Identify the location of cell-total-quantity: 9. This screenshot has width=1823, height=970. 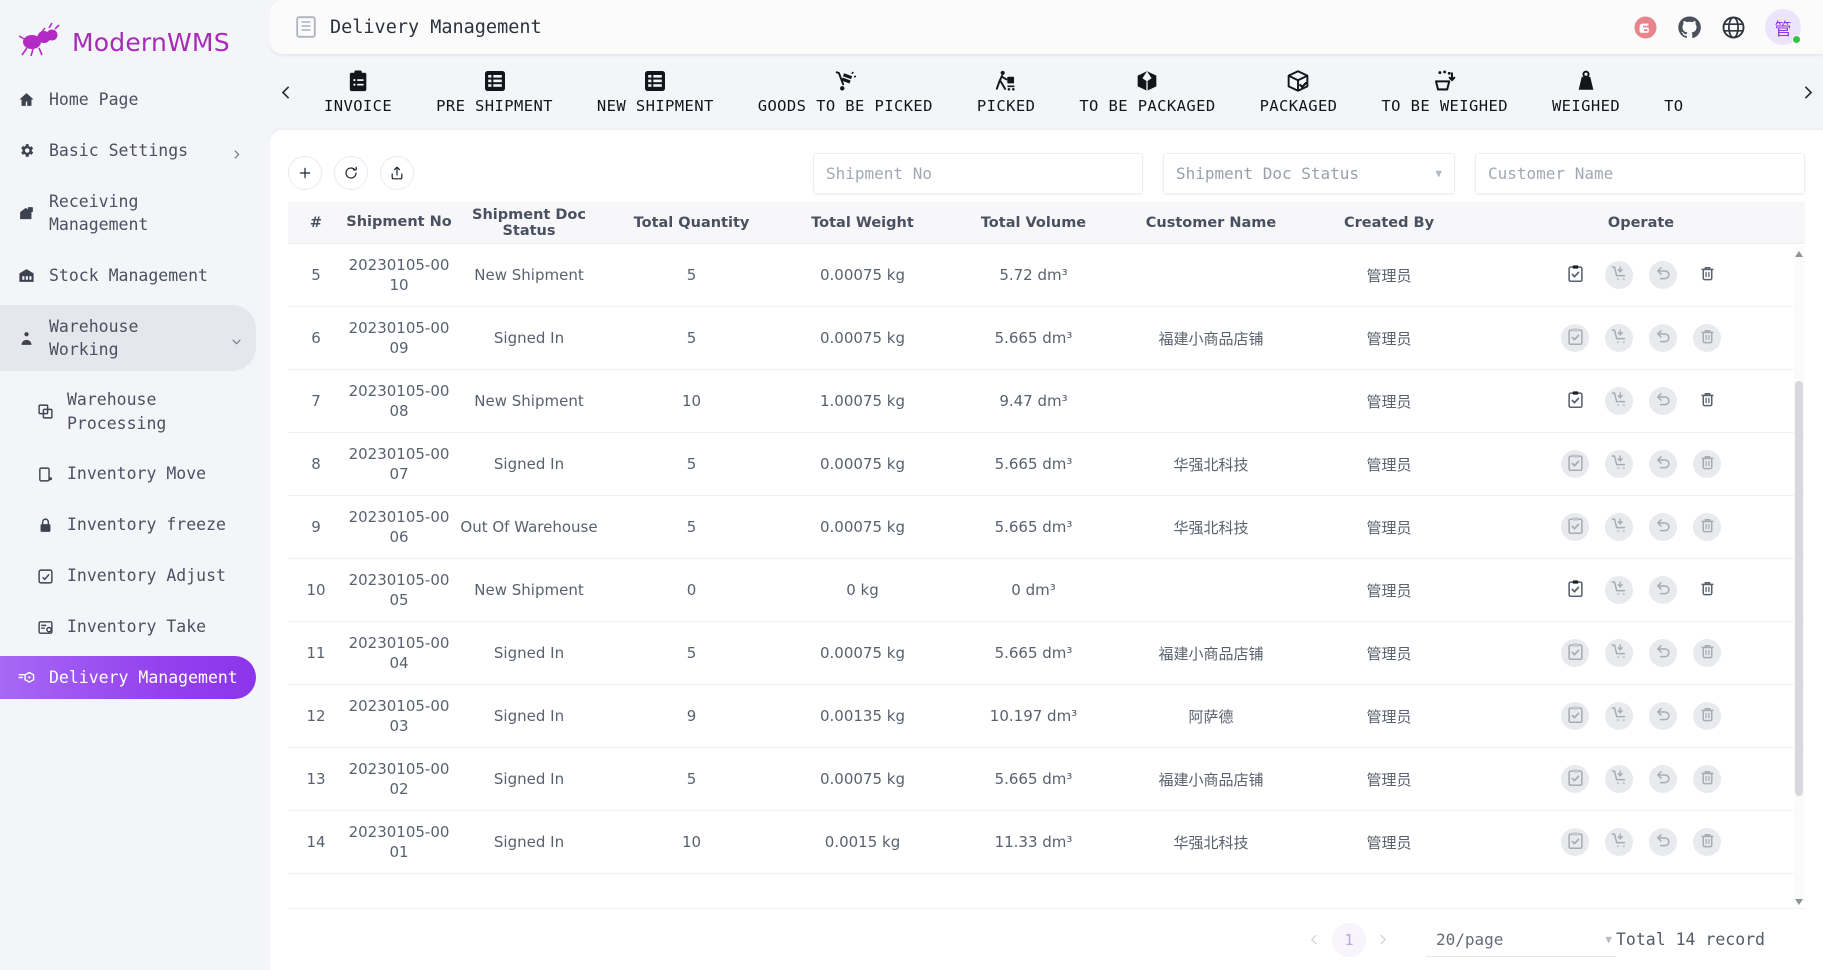
(691, 716).